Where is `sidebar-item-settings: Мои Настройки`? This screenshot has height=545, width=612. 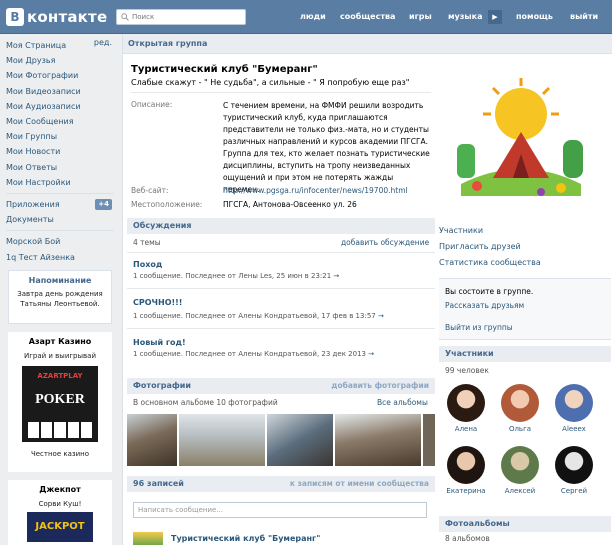
sidebar-item-settings: Мои Настройки is located at coordinates (60, 182).